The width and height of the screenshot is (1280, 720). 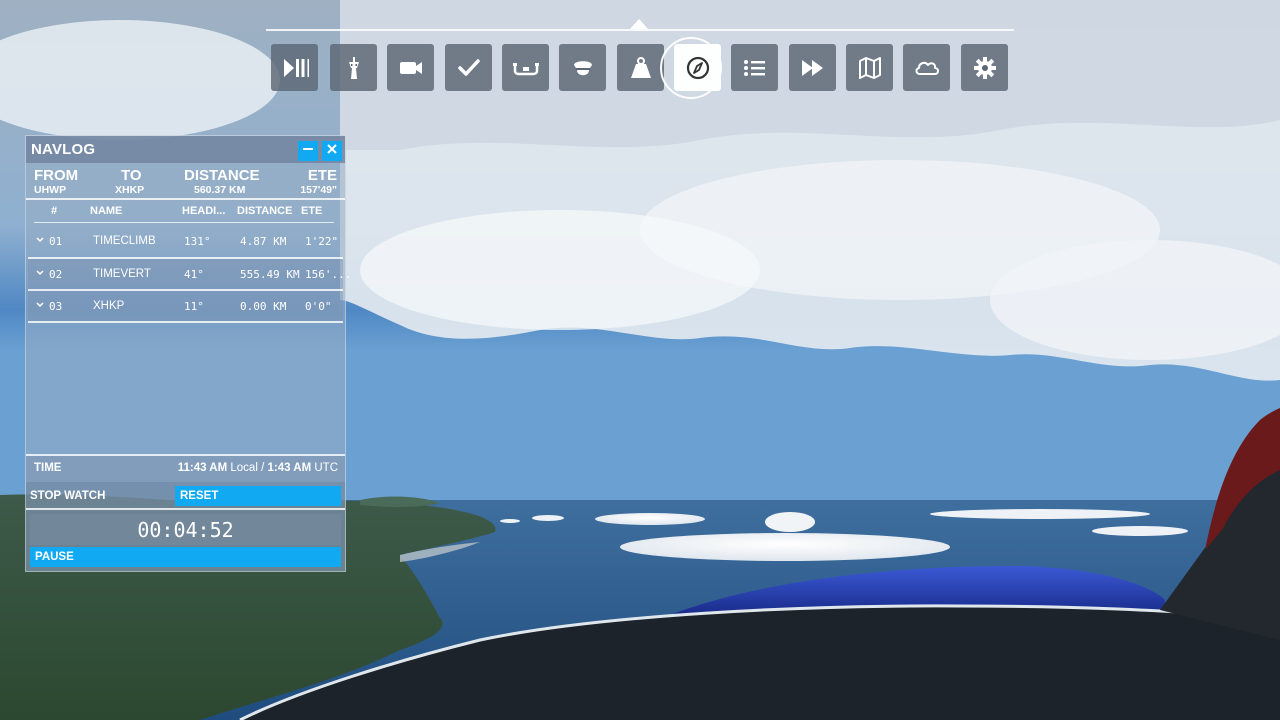 What do you see at coordinates (322, 241) in the screenshot?
I see `waypoint-ete: 1'22"` at bounding box center [322, 241].